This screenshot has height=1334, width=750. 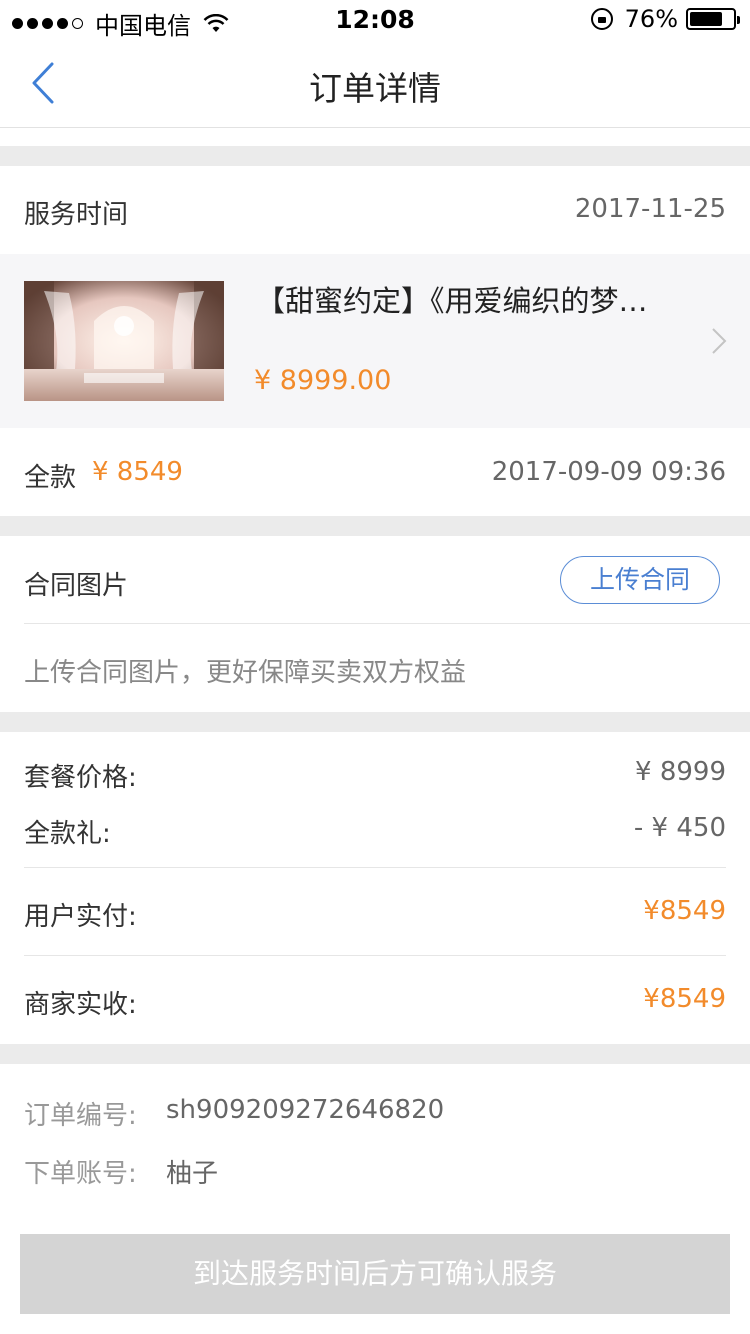 What do you see at coordinates (684, 999) in the screenshot?
I see `merchant-received-value: ¥8549` at bounding box center [684, 999].